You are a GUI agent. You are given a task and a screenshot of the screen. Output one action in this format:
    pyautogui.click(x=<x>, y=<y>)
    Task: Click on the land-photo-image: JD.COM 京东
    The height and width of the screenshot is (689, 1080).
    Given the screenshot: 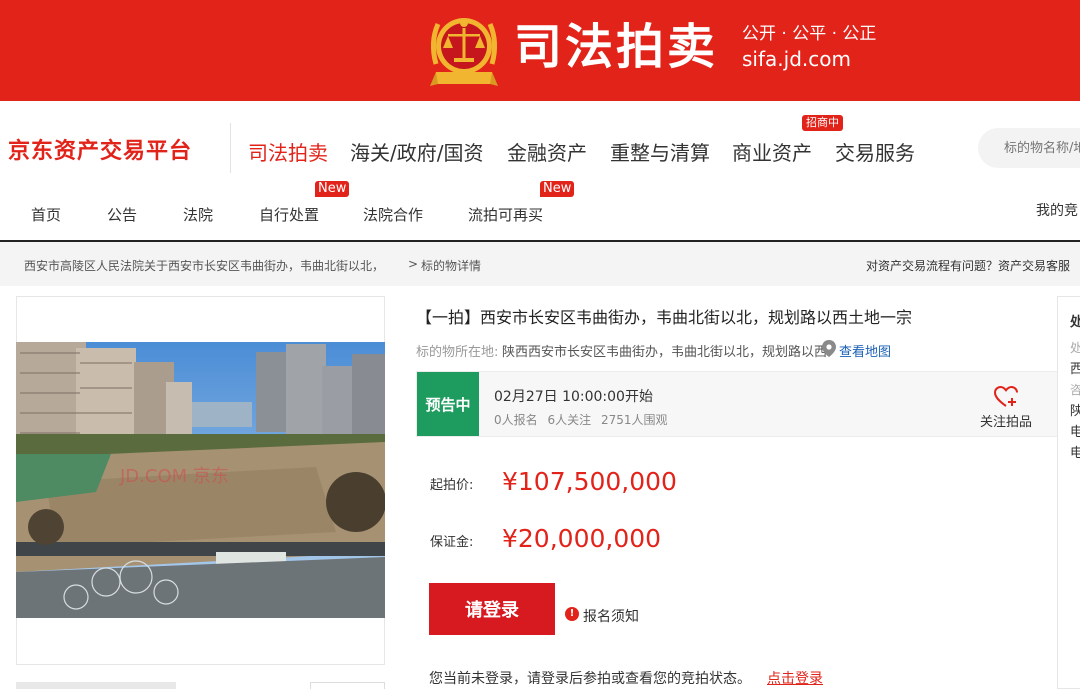 What is the action you would take?
    pyautogui.click(x=200, y=480)
    